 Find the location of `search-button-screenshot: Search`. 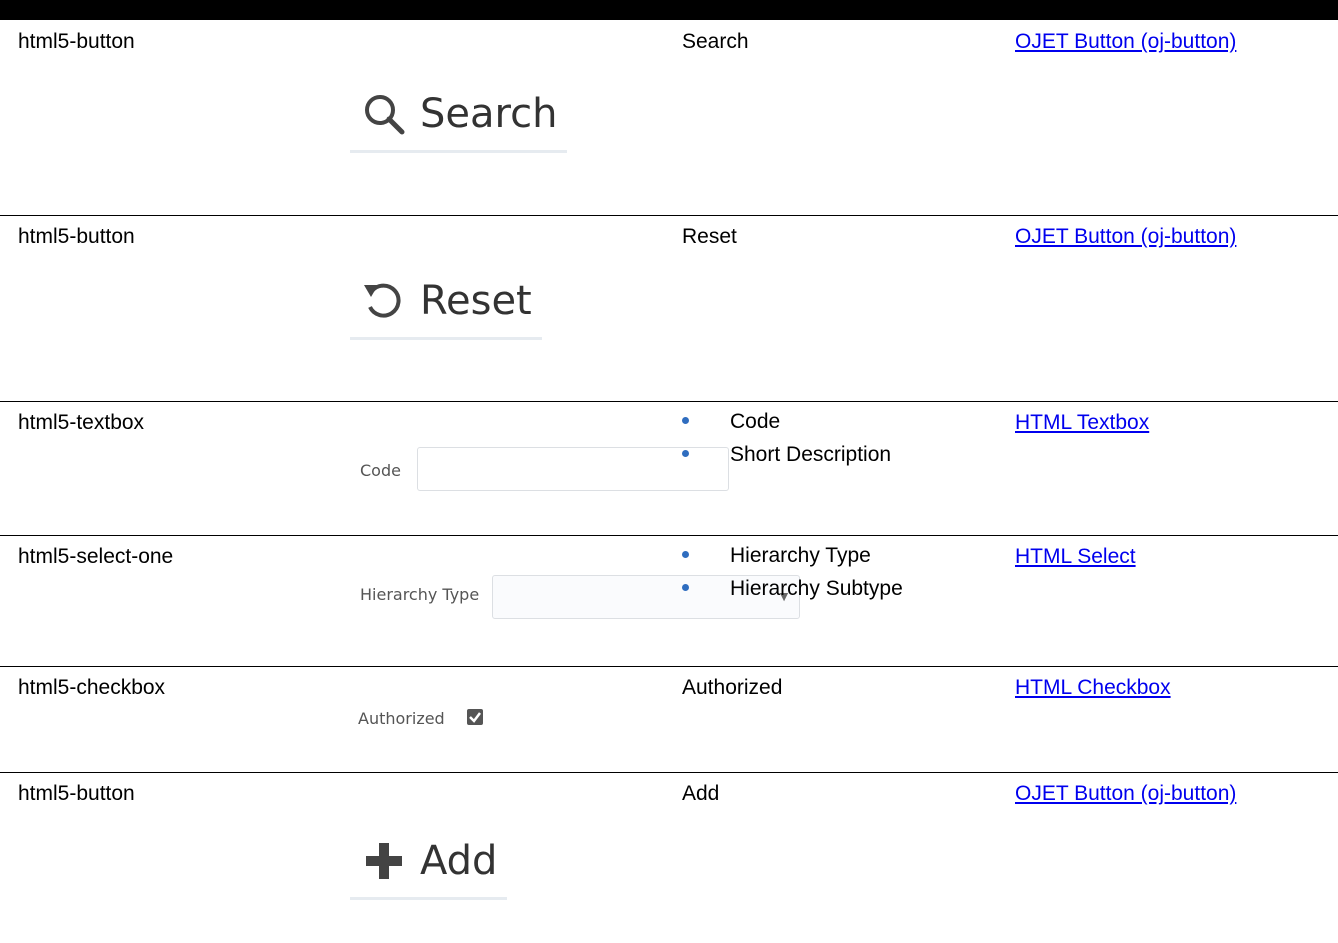

search-button-screenshot: Search is located at coordinates (459, 121).